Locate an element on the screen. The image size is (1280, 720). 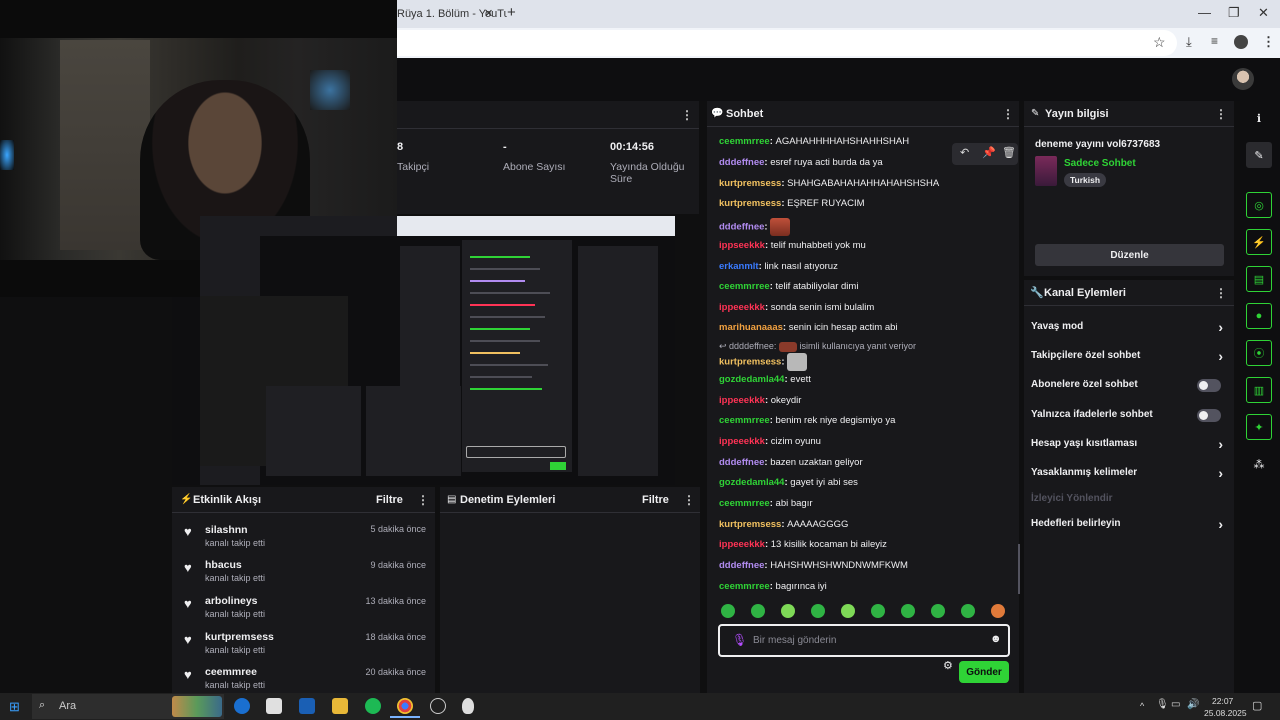
chat-settings-gear-icon: ⚙ is located at coordinates (948, 665).